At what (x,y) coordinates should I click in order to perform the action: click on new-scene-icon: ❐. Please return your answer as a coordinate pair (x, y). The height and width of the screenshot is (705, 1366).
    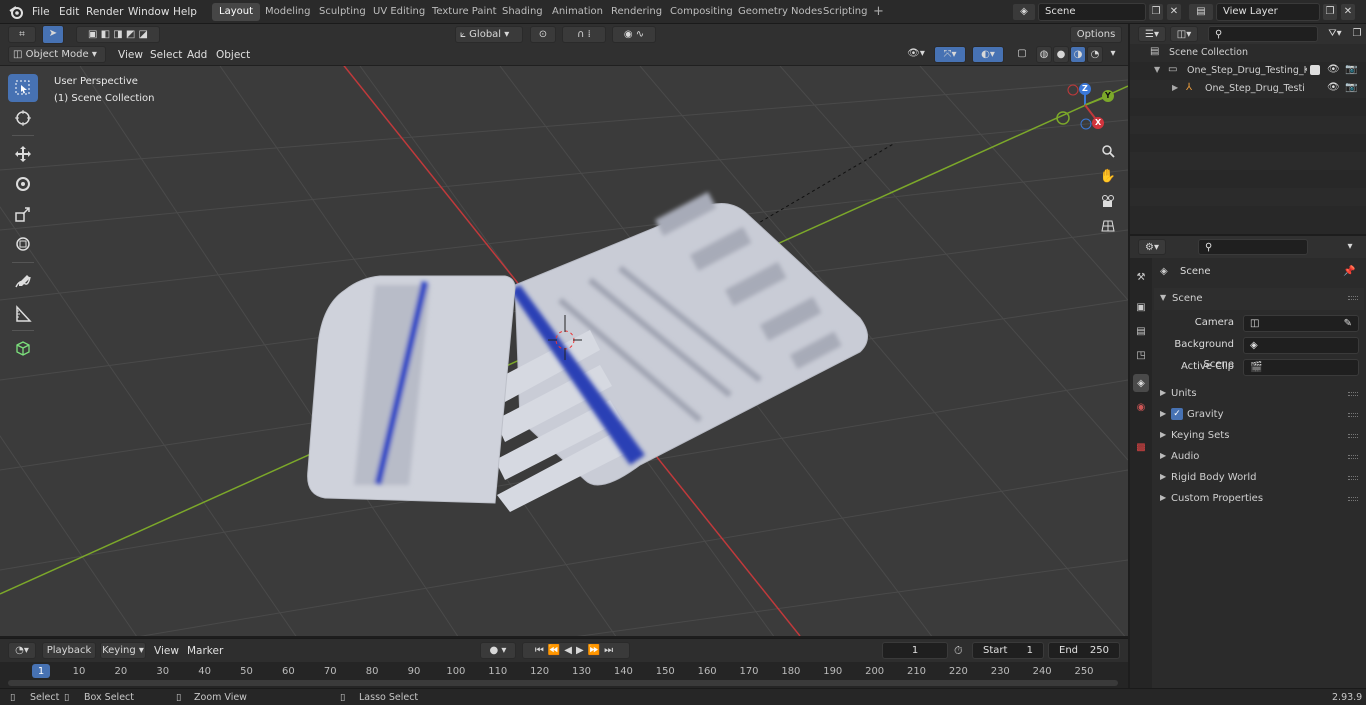
    Looking at the image, I should click on (1156, 12).